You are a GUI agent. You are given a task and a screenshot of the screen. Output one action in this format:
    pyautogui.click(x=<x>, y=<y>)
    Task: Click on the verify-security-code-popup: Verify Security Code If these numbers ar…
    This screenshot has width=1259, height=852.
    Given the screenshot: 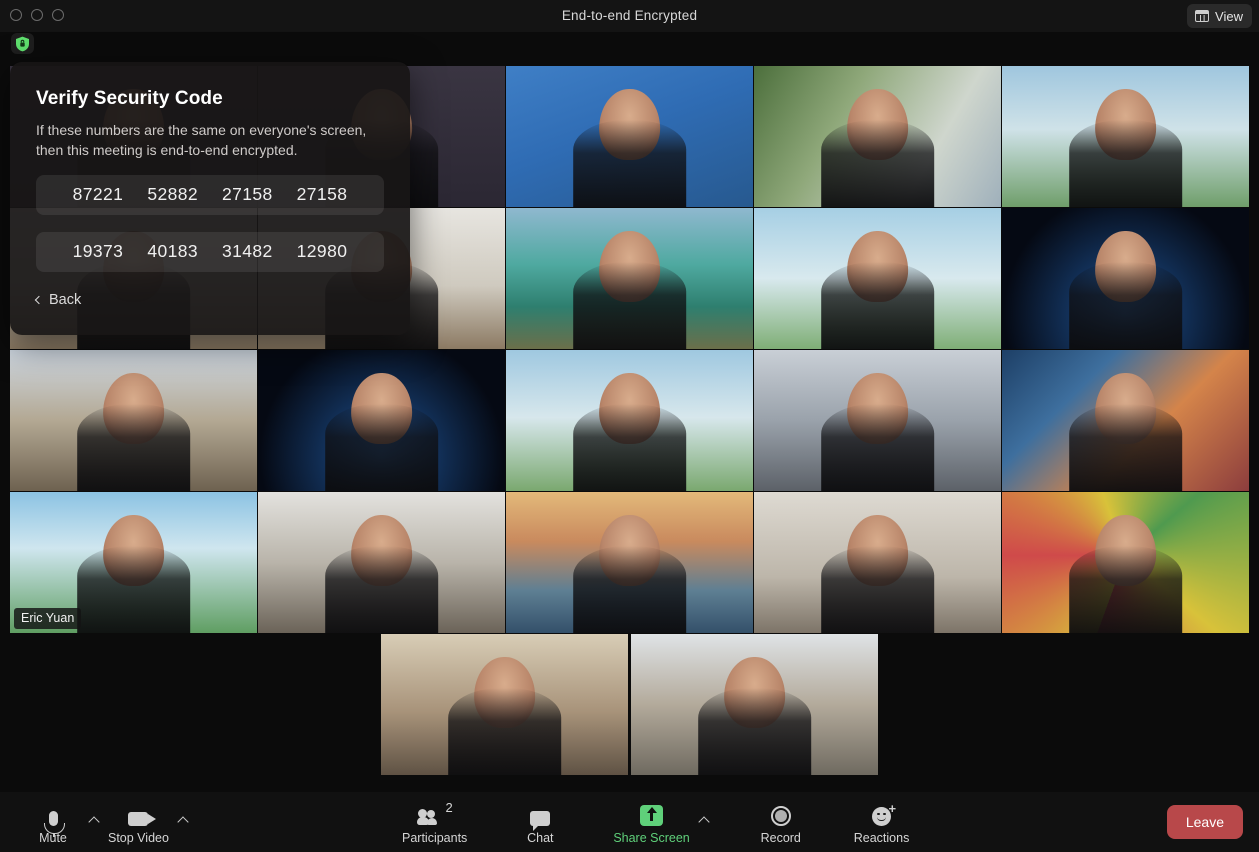 What is the action you would take?
    pyautogui.click(x=210, y=198)
    